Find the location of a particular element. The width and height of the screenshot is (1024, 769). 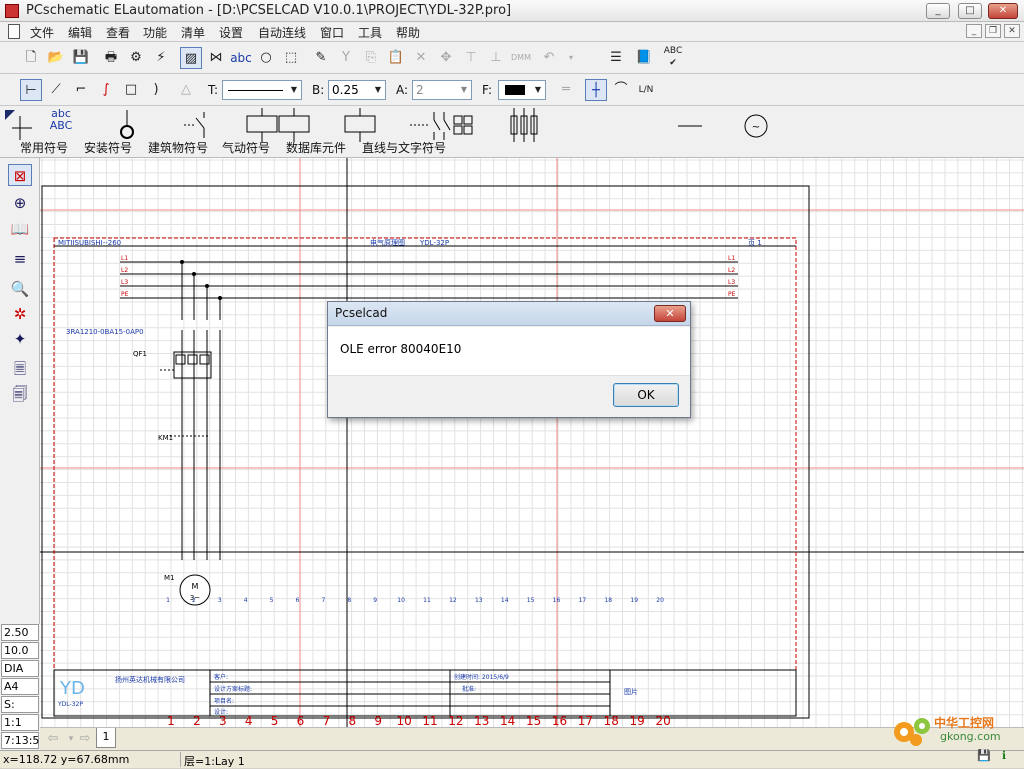

select-area-icon: ⬚ is located at coordinates (291, 58).